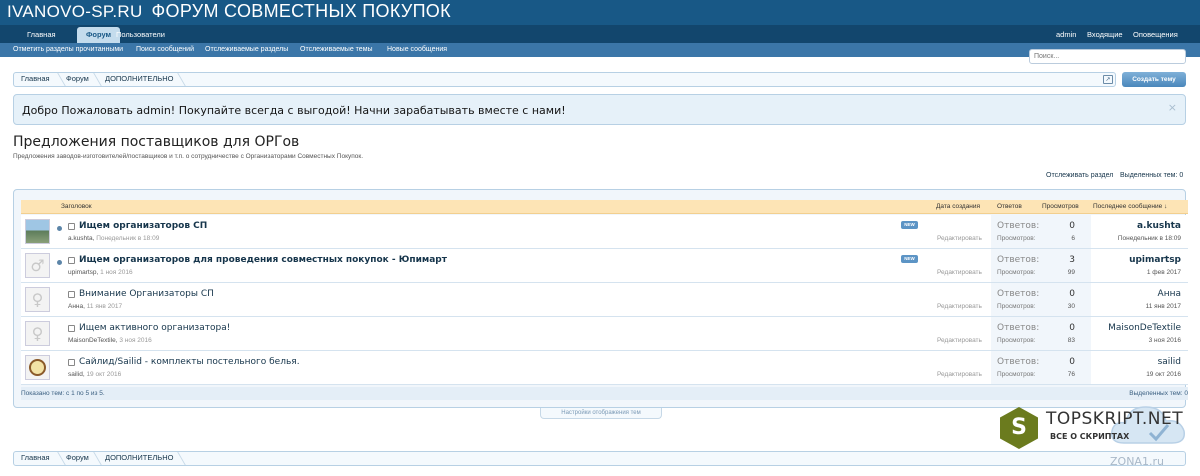  I want to click on close-icon: ×, so click(1172, 107).